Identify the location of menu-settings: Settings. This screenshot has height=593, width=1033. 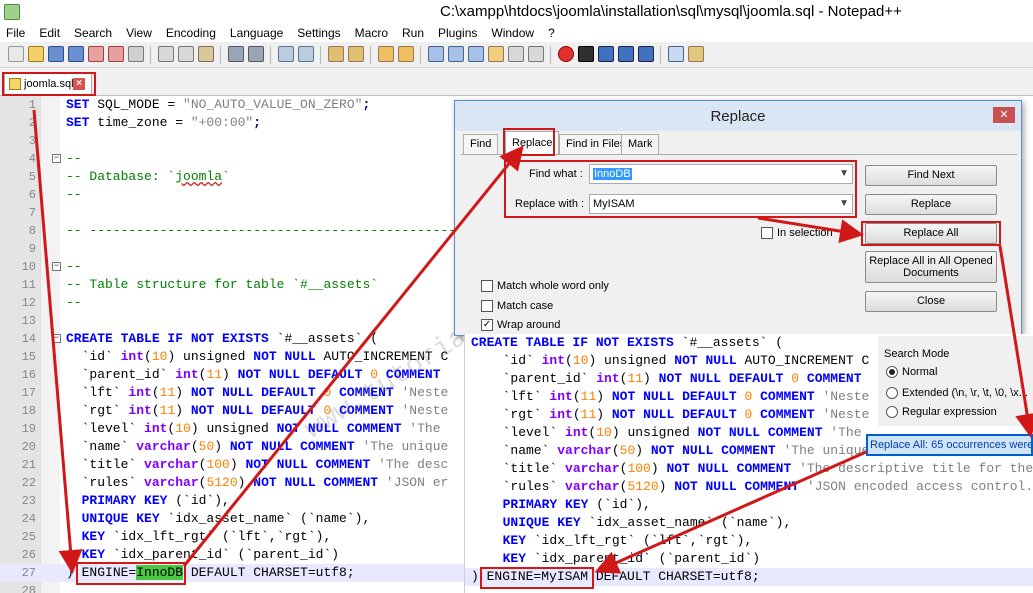
(318, 33).